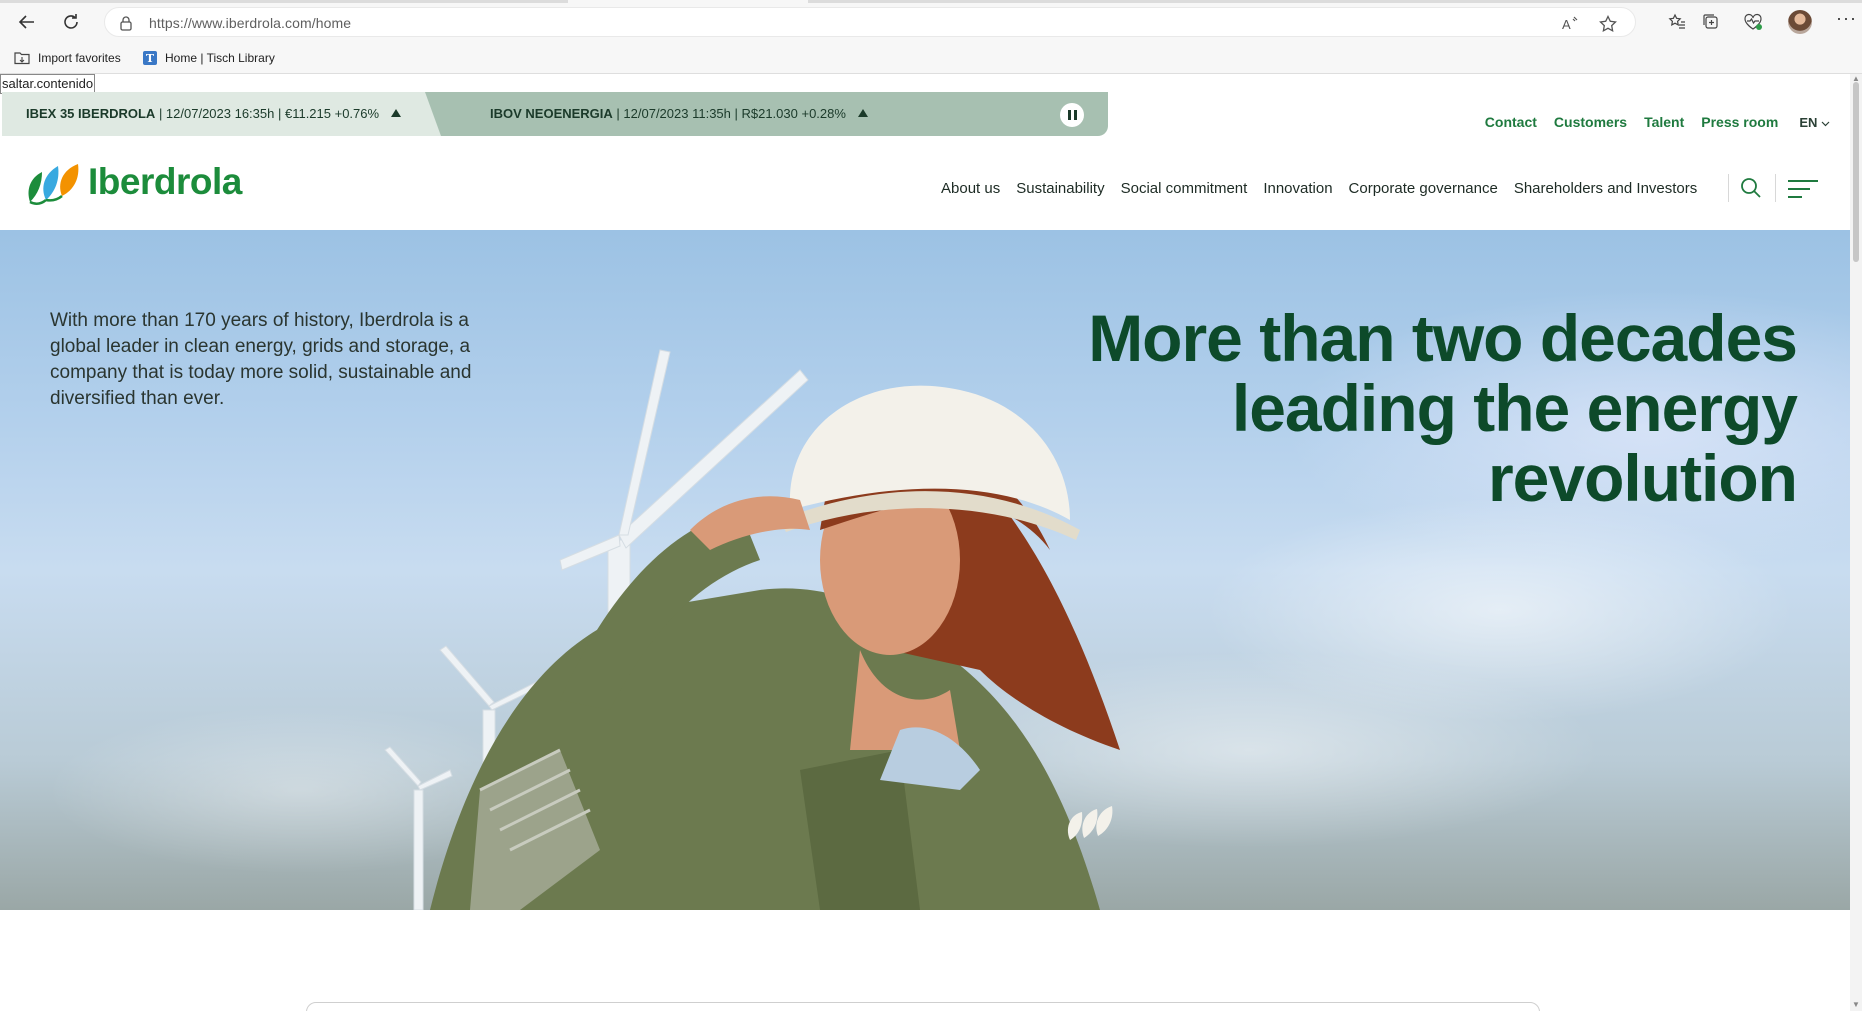 Image resolution: width=1862 pixels, height=1011 pixels. Describe the element at coordinates (1069, 115) in the screenshot. I see `pause-icon` at that location.